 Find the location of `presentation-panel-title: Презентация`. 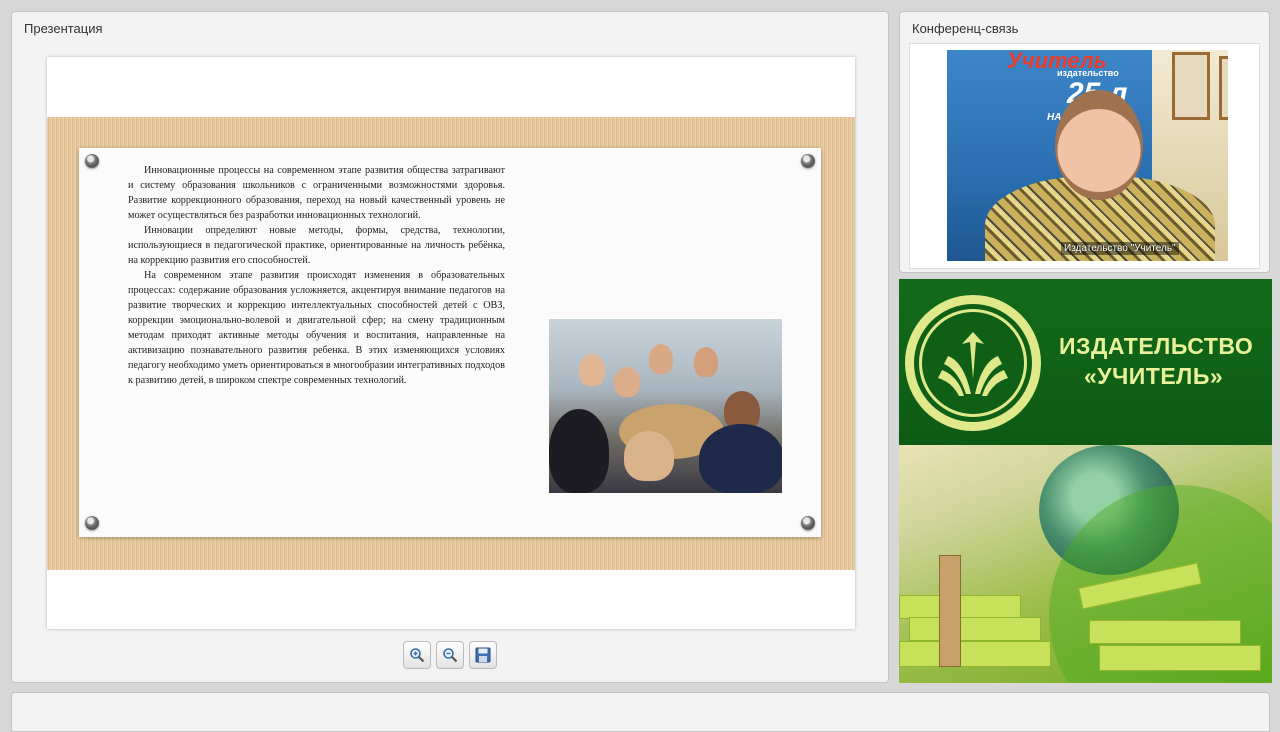

presentation-panel-title: Презентация is located at coordinates (63, 28).